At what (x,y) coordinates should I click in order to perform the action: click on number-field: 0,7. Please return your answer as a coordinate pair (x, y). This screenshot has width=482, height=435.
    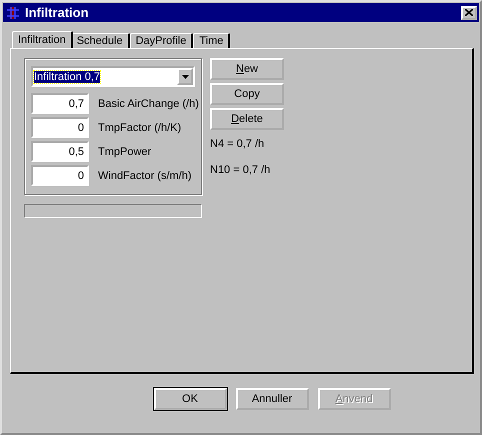
    Looking at the image, I should click on (60, 103).